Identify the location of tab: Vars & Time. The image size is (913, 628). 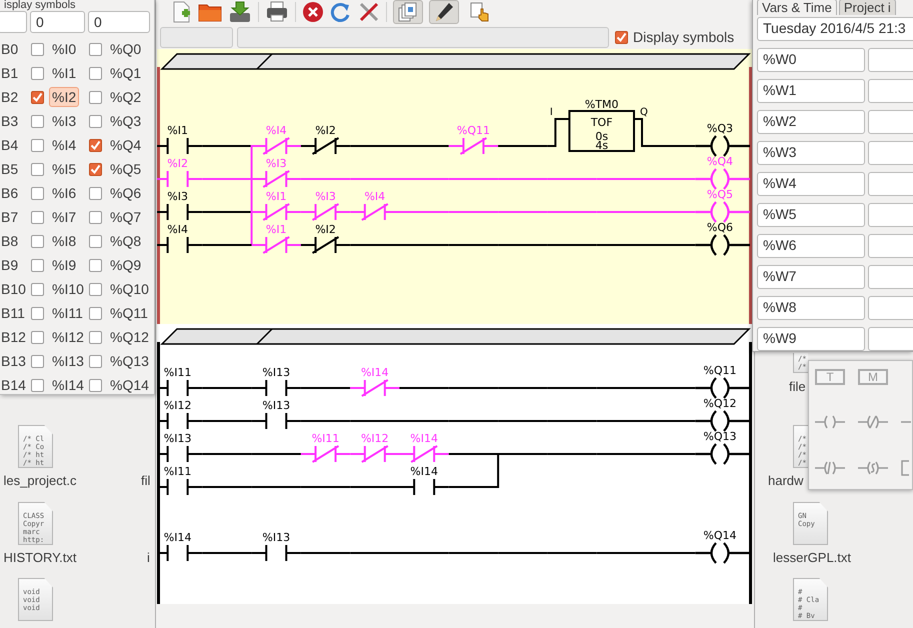
(797, 7).